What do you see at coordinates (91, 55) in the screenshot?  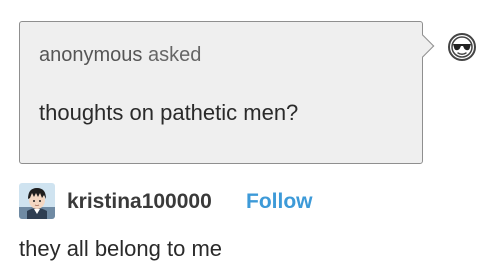 I see `asker-name: anonymous` at bounding box center [91, 55].